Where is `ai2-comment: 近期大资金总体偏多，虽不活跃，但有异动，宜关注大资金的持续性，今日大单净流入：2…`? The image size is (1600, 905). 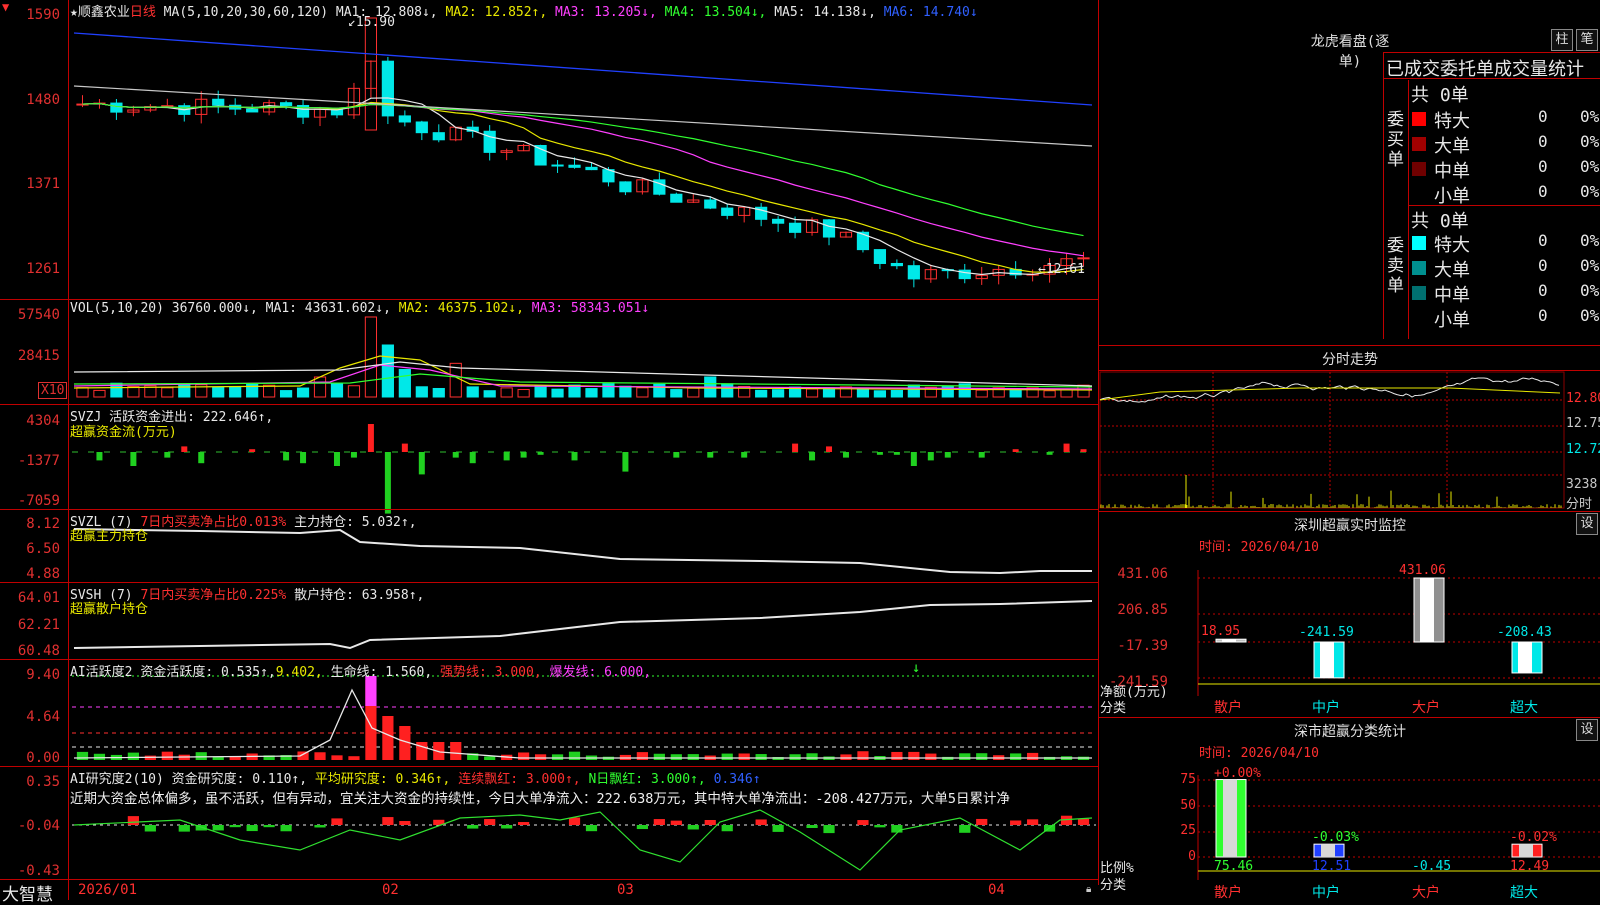
ai2-comment: 近期大资金总体偏多，虽不活跃，但有异动，宜关注大资金的持续性，今日大单净流入：2… is located at coordinates (540, 799).